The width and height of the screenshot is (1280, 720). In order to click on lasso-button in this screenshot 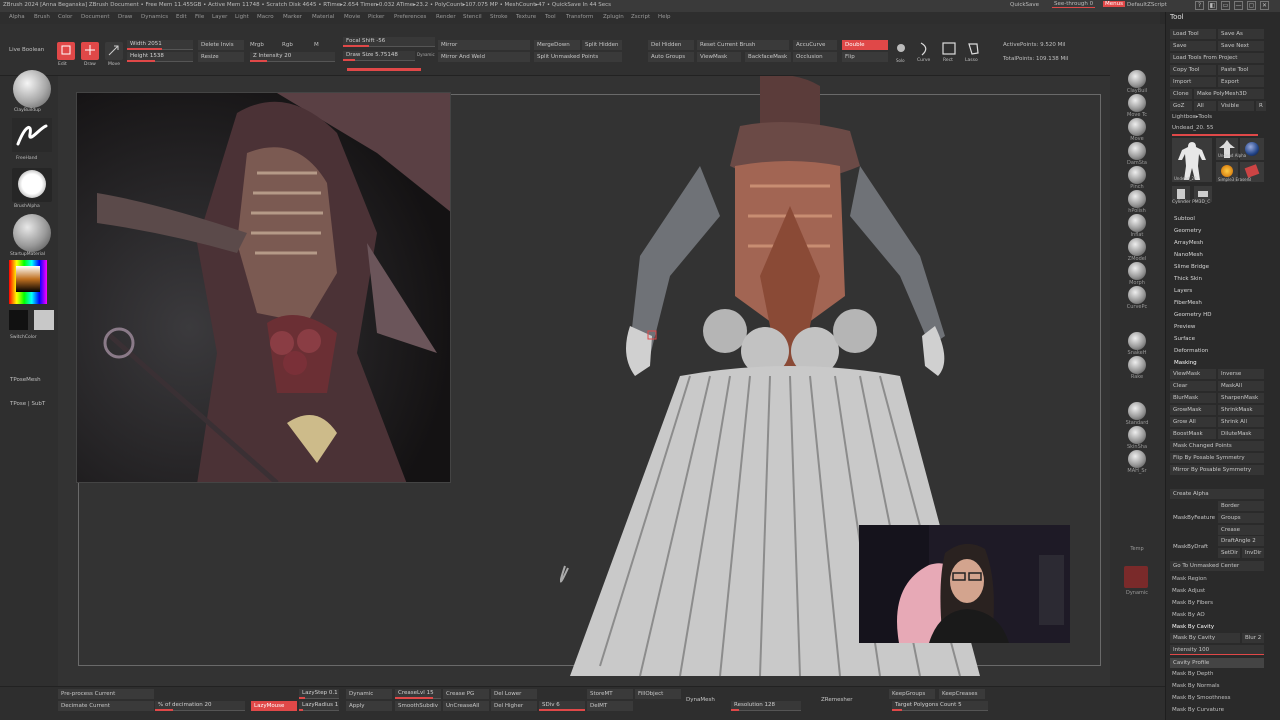, I will do `click(973, 49)`.